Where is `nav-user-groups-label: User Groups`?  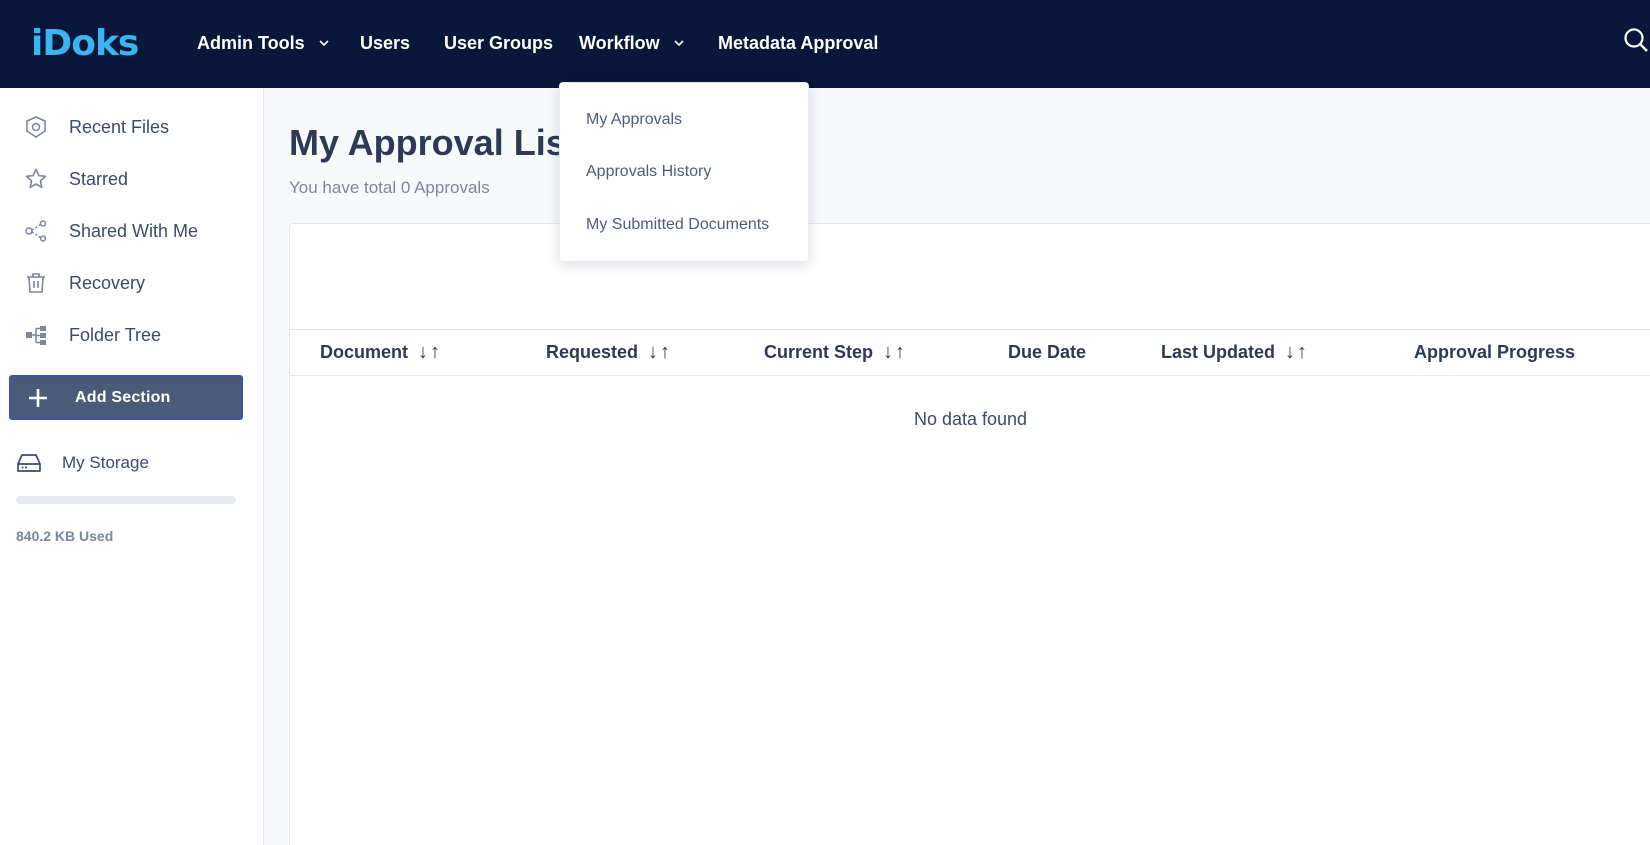
nav-user-groups-label: User Groups is located at coordinates (499, 42).